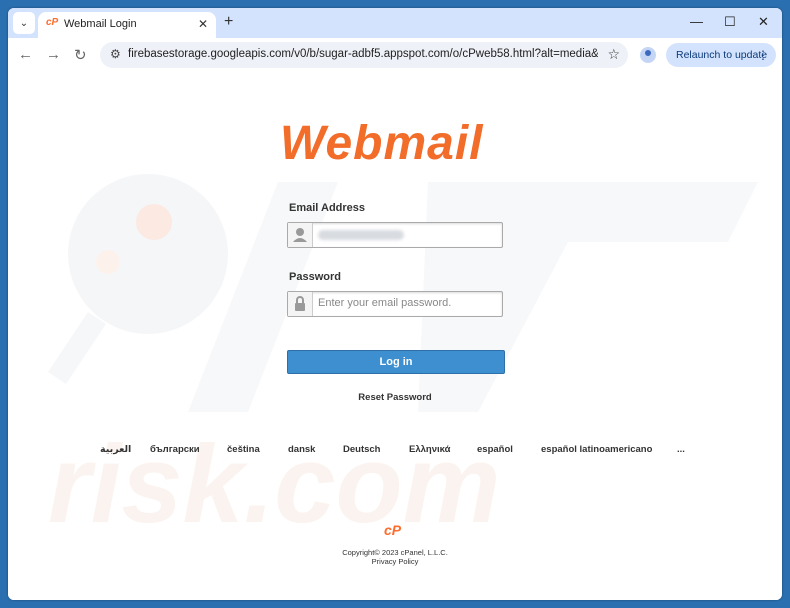 Image resolution: width=790 pixels, height=608 pixels. I want to click on user-icon, so click(300, 235).